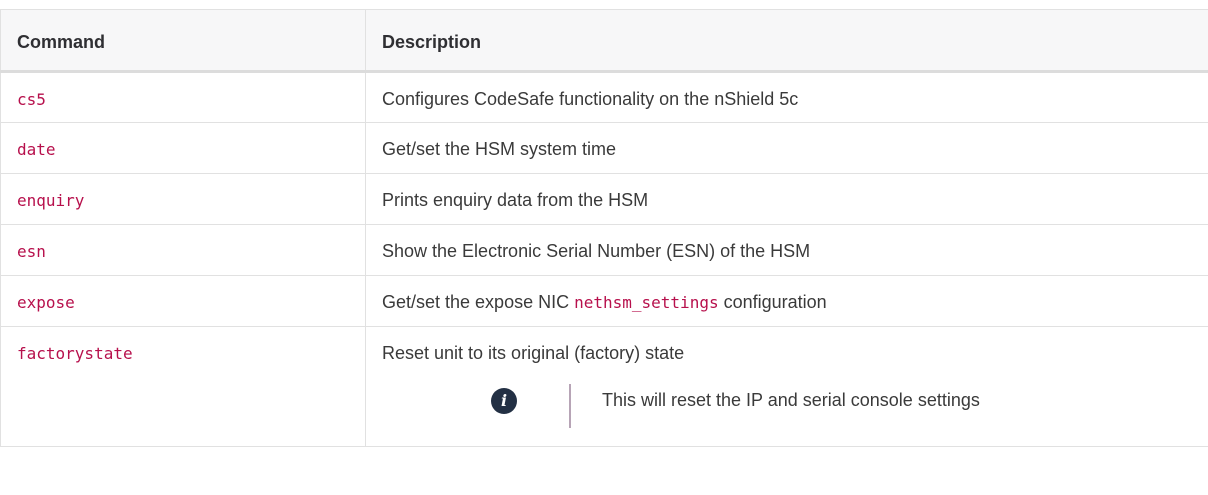 The height and width of the screenshot is (495, 1208). I want to click on description-cell: Prints enquiry data from the HSM, so click(786, 199).